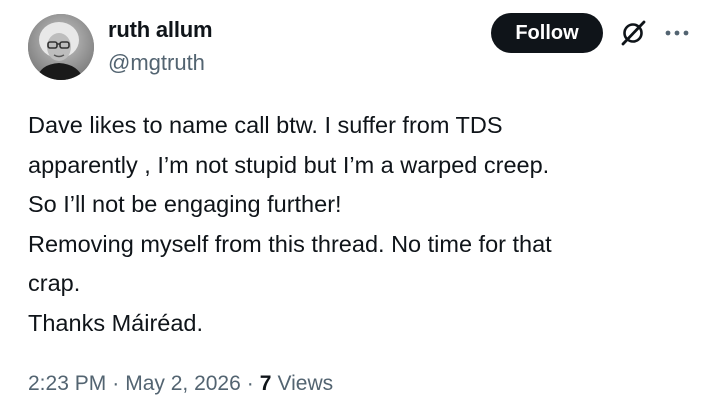 Image resolution: width=720 pixels, height=405 pixels. I want to click on avatar-photo, so click(61, 47).